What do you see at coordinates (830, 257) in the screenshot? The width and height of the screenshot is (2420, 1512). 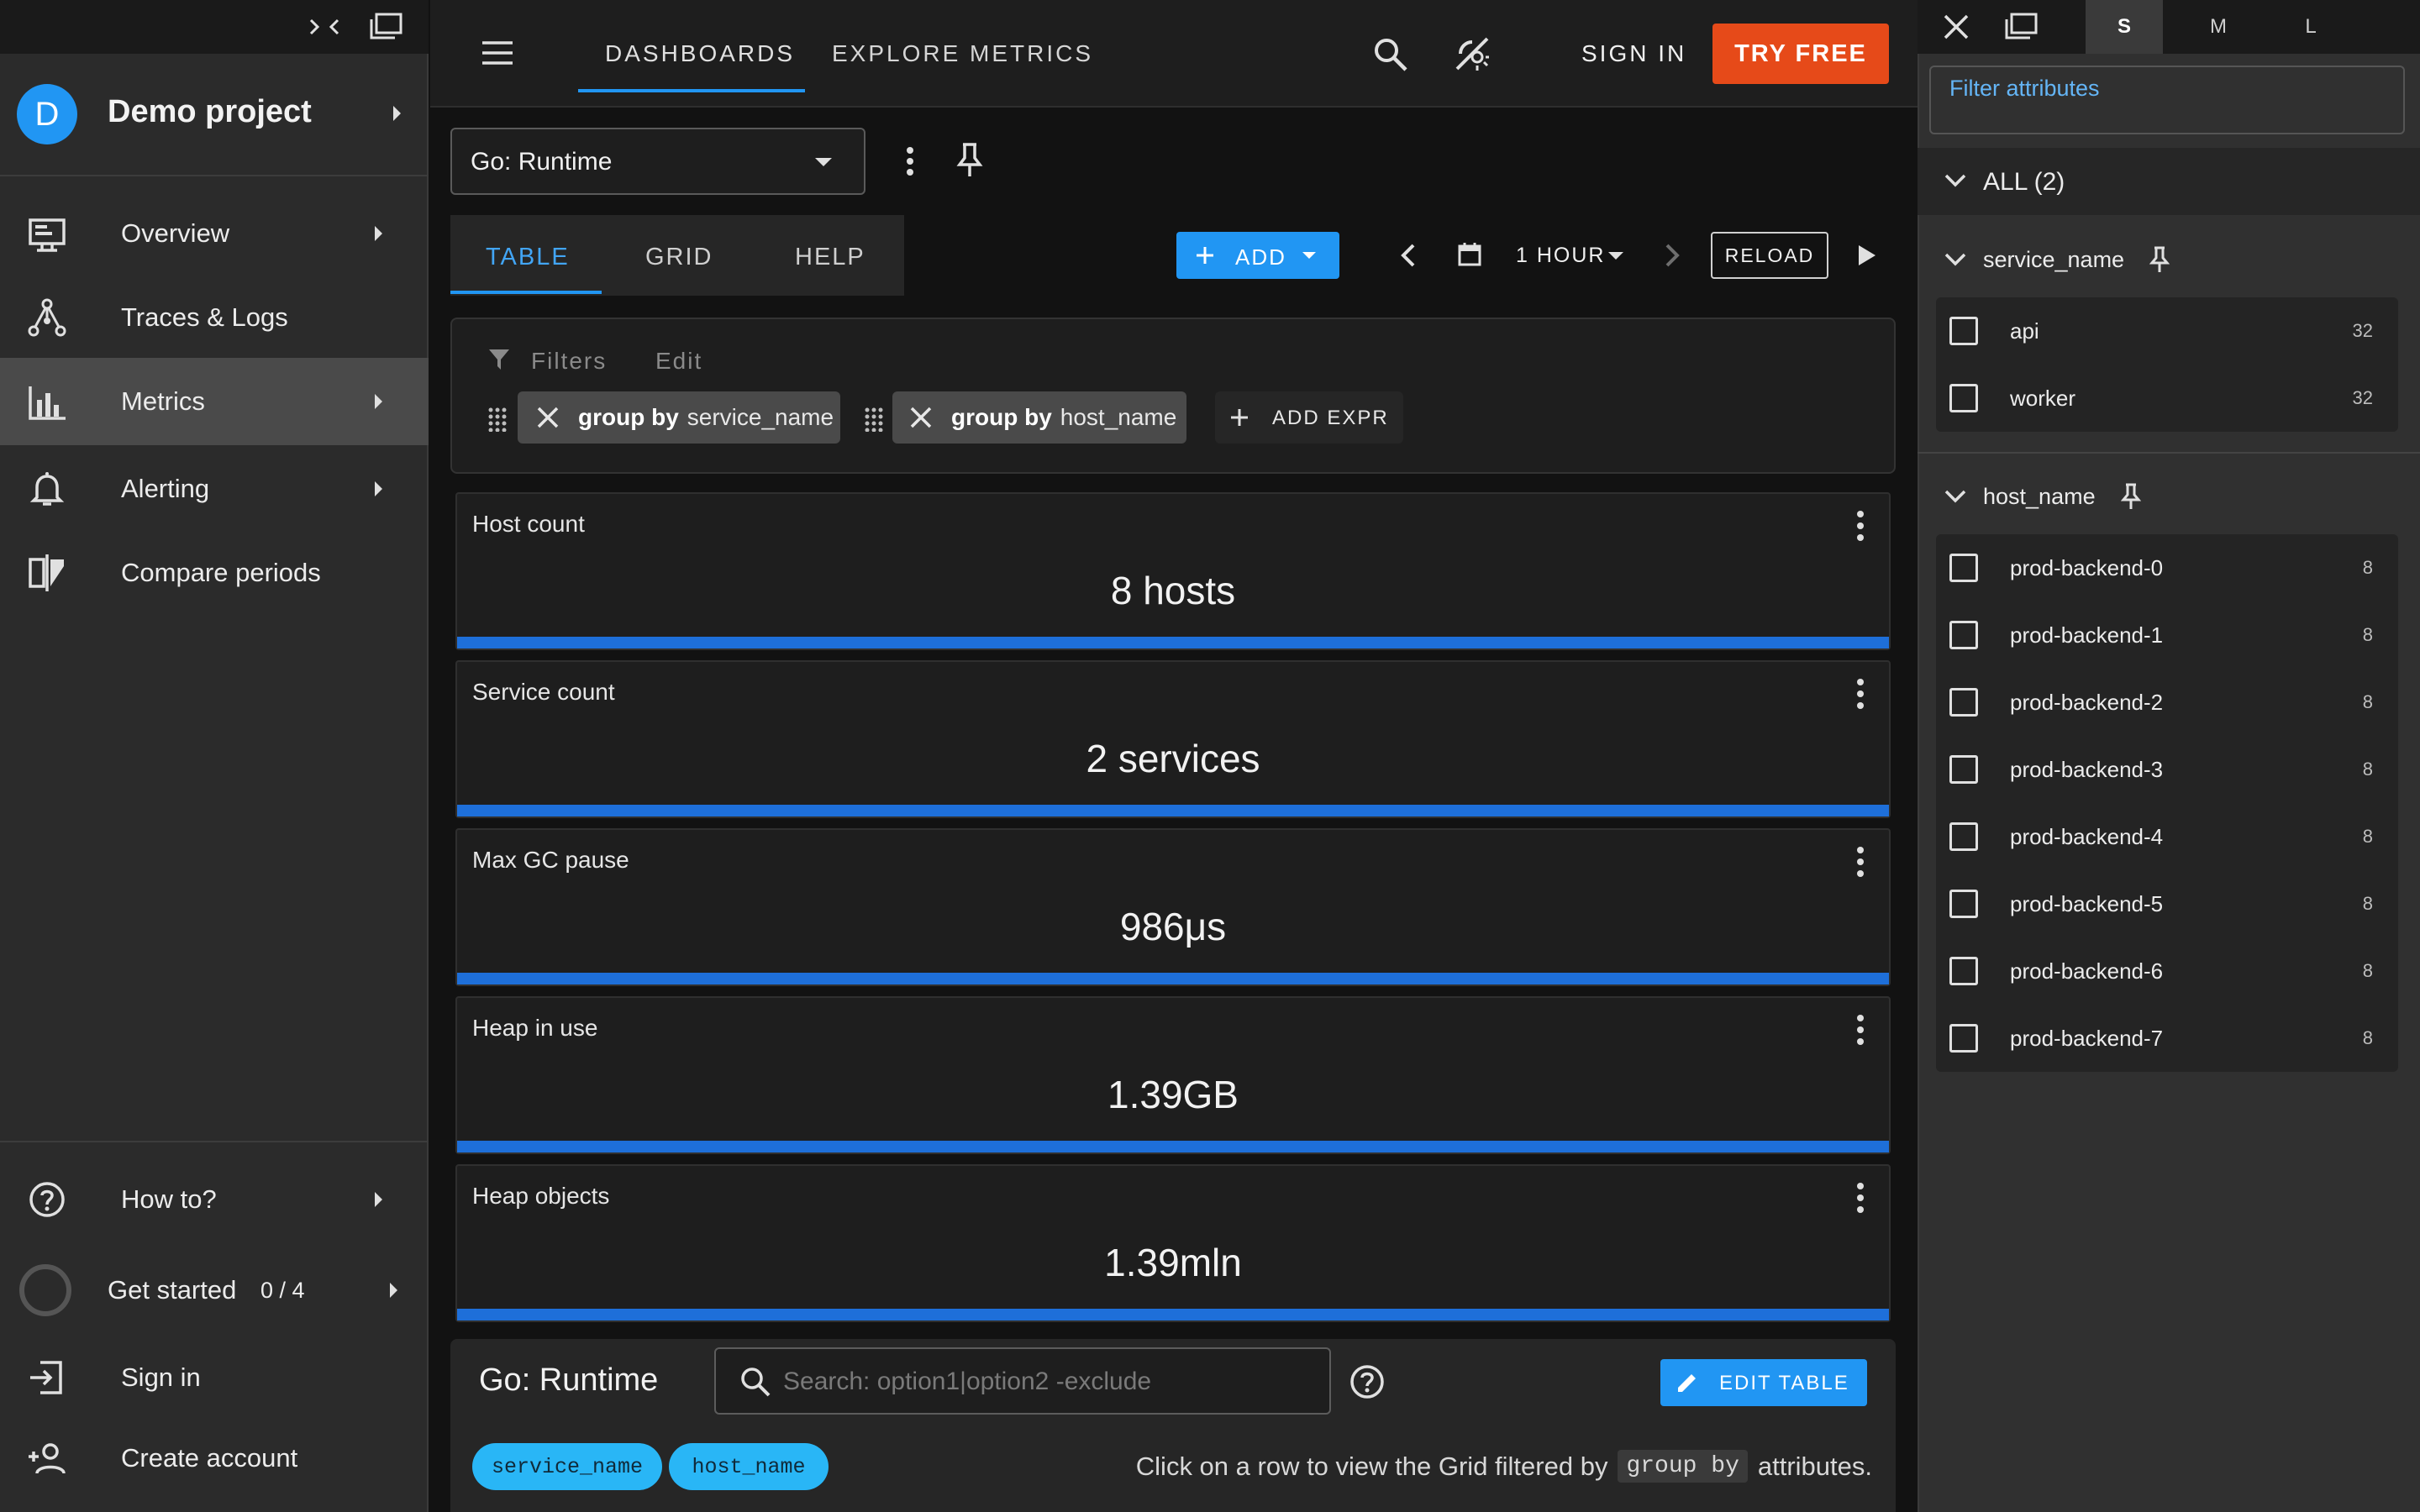 I see `tab-help: HELP` at bounding box center [830, 257].